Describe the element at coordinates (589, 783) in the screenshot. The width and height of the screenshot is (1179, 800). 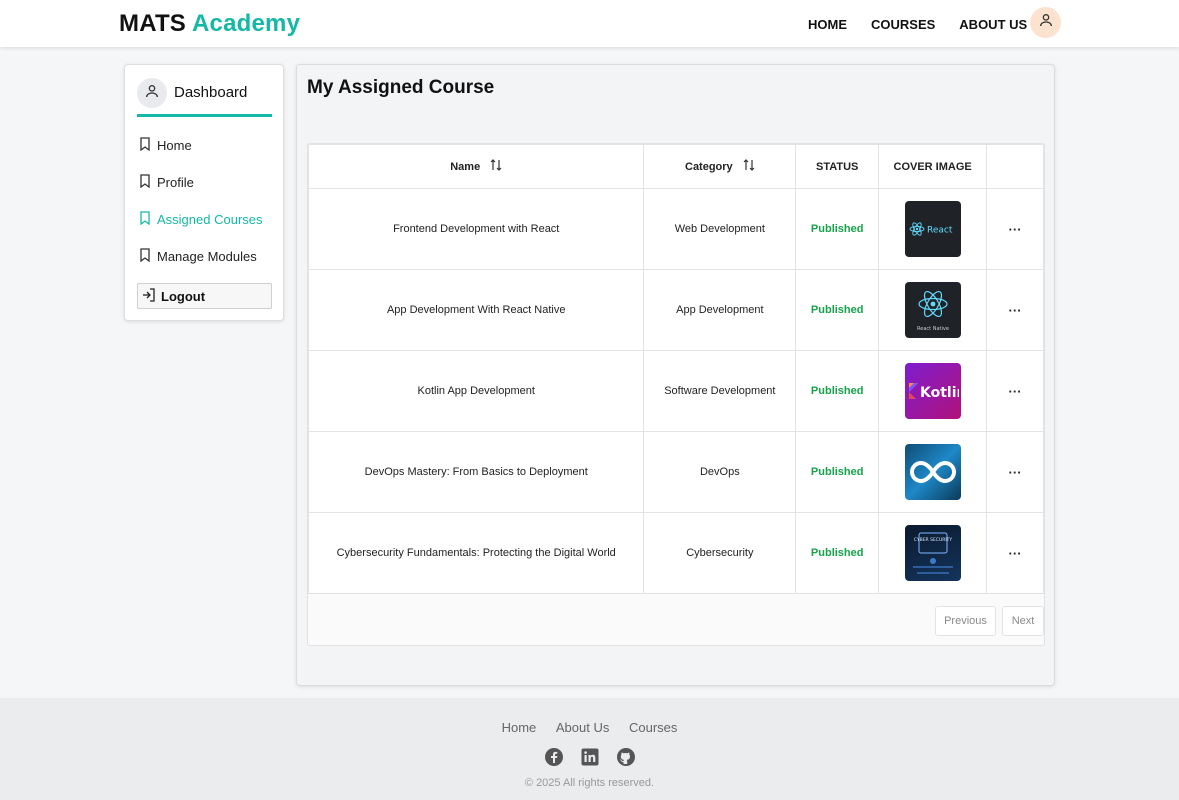
I see `copyright-text: © 2025 All rights reserved.` at that location.